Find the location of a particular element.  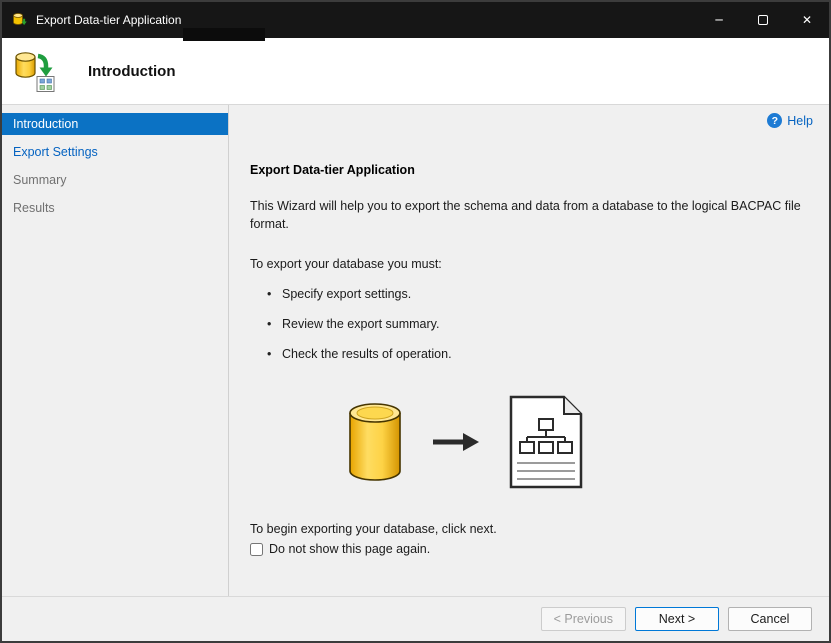

sidebar-item-introduction: Introduction is located at coordinates (115, 124).